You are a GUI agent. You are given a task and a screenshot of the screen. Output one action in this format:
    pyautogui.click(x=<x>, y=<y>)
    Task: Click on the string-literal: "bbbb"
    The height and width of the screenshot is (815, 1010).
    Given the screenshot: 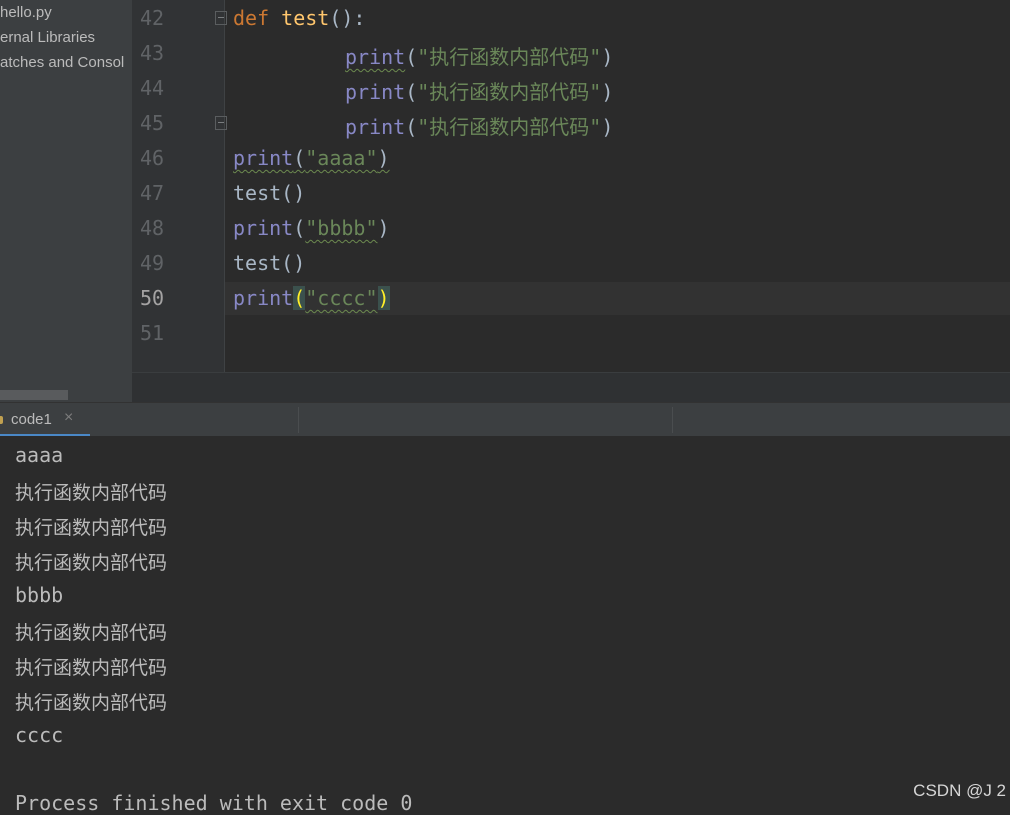 What is the action you would take?
    pyautogui.click(x=341, y=228)
    